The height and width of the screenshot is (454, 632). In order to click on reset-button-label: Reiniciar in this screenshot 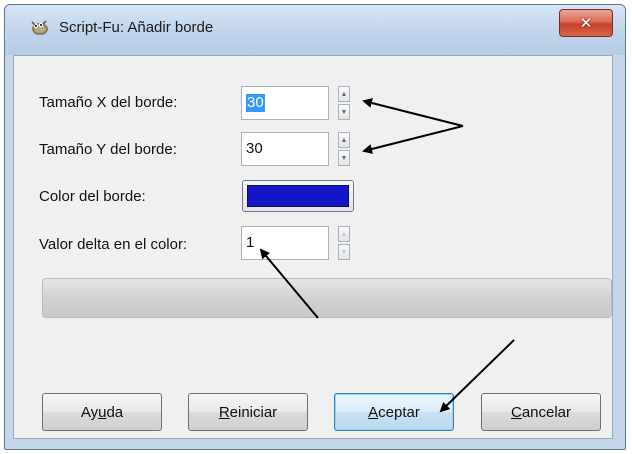, I will do `click(248, 412)`.